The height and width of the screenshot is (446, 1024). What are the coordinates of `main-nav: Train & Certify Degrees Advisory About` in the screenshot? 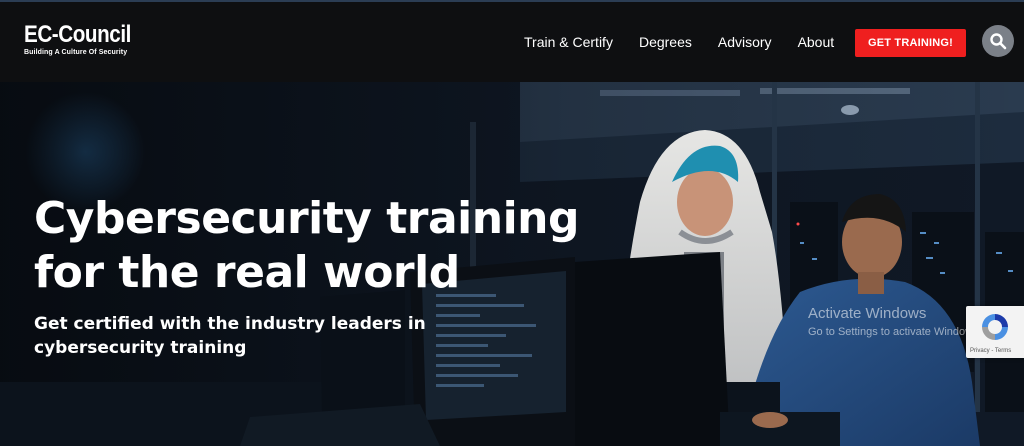 It's located at (692, 42).